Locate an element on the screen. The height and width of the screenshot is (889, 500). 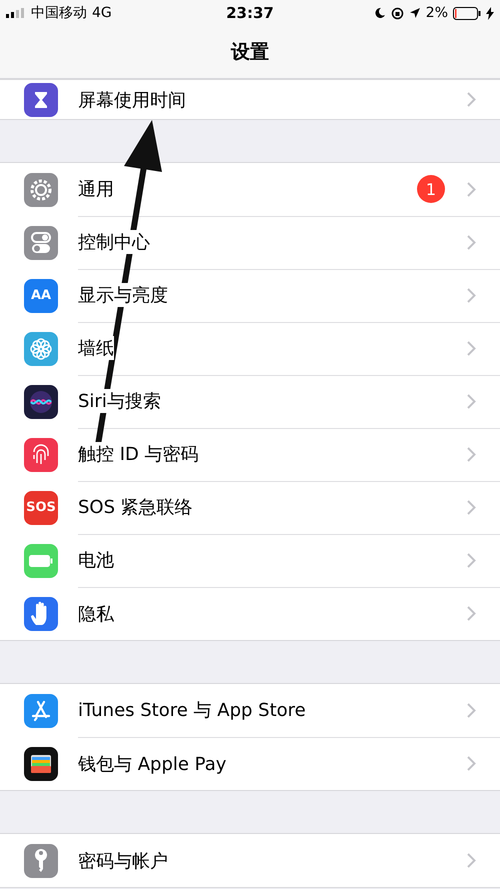
settings-row: iTunes Store 与 App Store is located at coordinates (250, 710).